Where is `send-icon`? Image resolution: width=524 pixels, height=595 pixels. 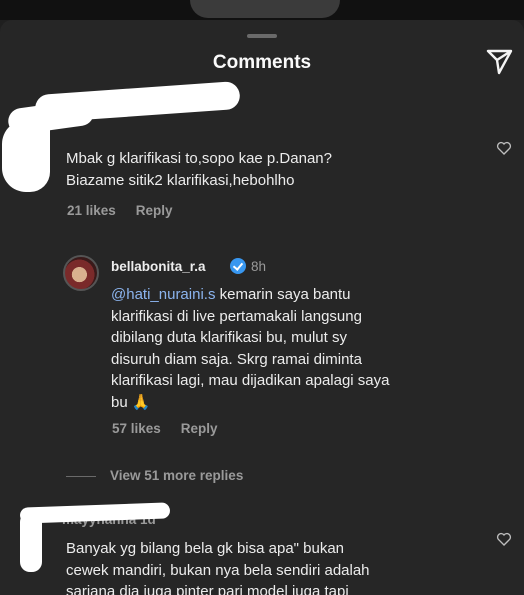 send-icon is located at coordinates (499, 61).